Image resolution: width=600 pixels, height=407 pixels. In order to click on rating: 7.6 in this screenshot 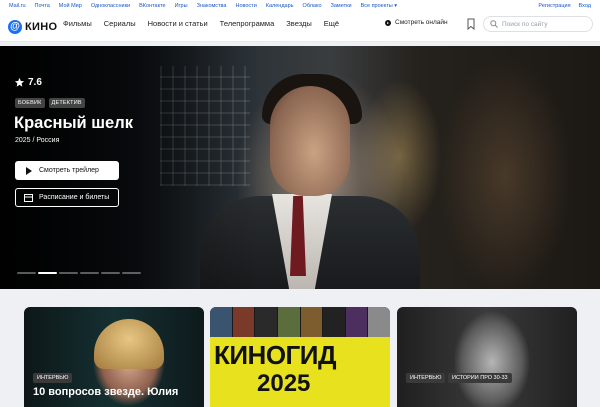, I will do `click(28, 82)`.